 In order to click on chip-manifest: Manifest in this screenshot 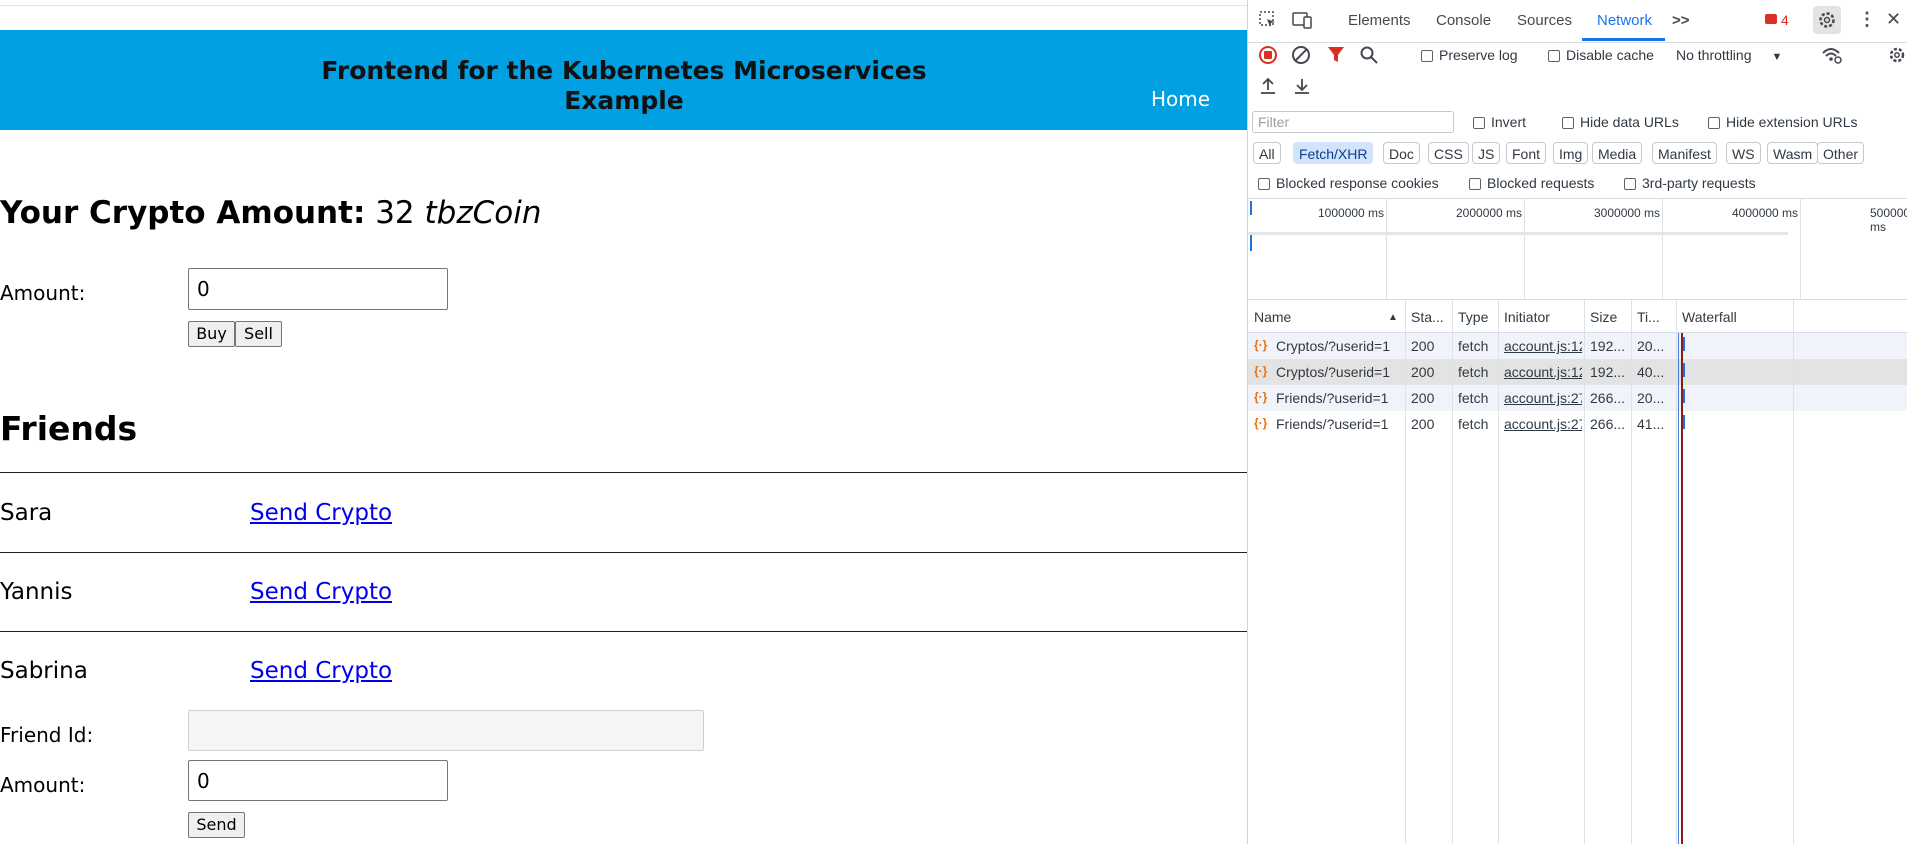, I will do `click(1684, 153)`.